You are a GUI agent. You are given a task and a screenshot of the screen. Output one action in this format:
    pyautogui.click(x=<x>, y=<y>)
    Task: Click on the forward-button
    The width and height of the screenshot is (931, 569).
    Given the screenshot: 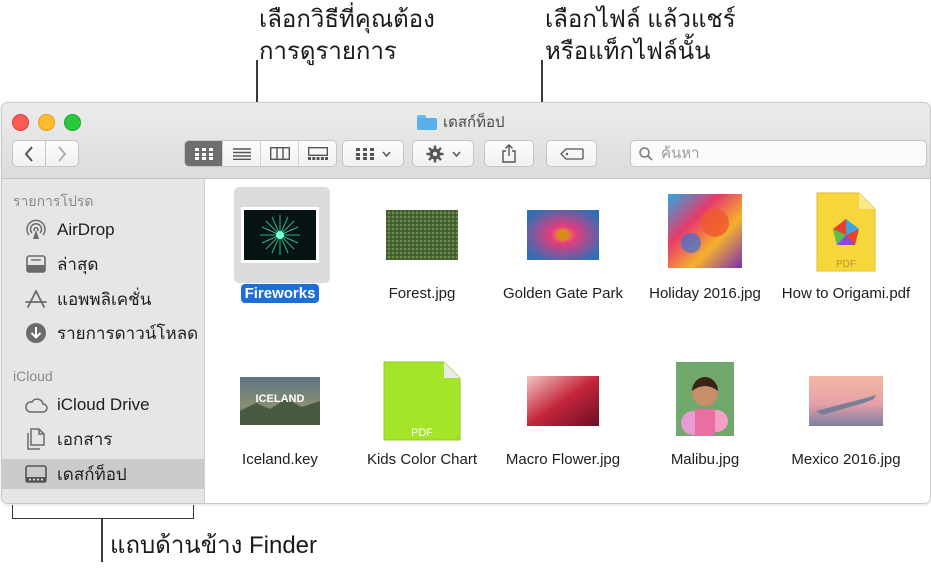 What is the action you would take?
    pyautogui.click(x=62, y=153)
    